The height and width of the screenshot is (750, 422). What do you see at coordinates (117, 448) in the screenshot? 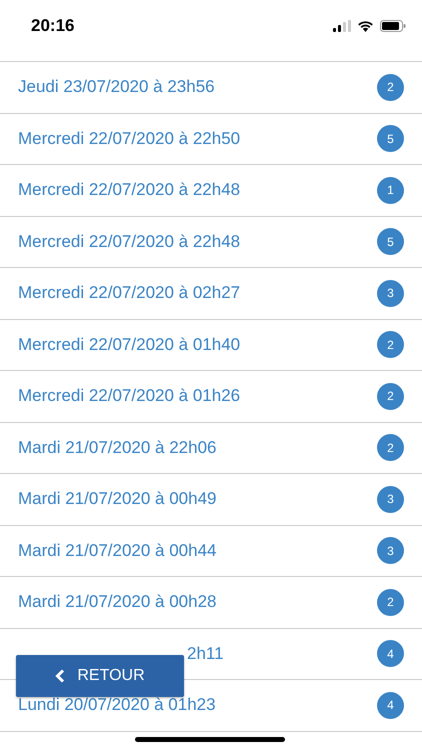
I see `session-label: Mardi 21/07/2020 à 22h06` at bounding box center [117, 448].